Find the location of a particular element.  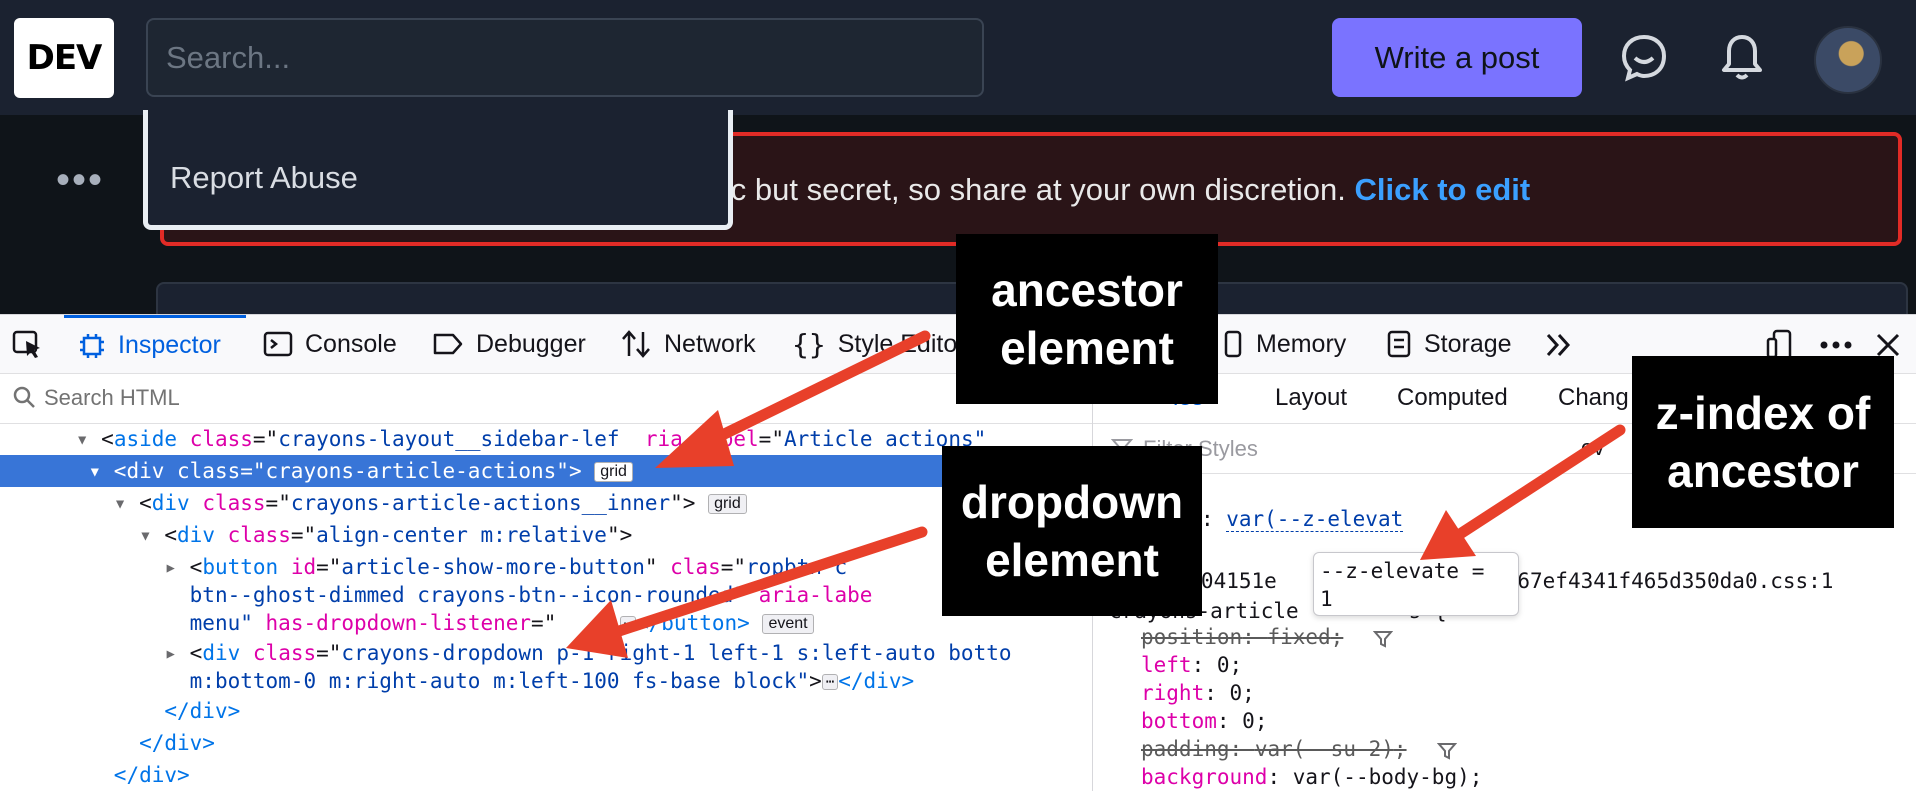

search-html-input is located at coordinates (544, 398).